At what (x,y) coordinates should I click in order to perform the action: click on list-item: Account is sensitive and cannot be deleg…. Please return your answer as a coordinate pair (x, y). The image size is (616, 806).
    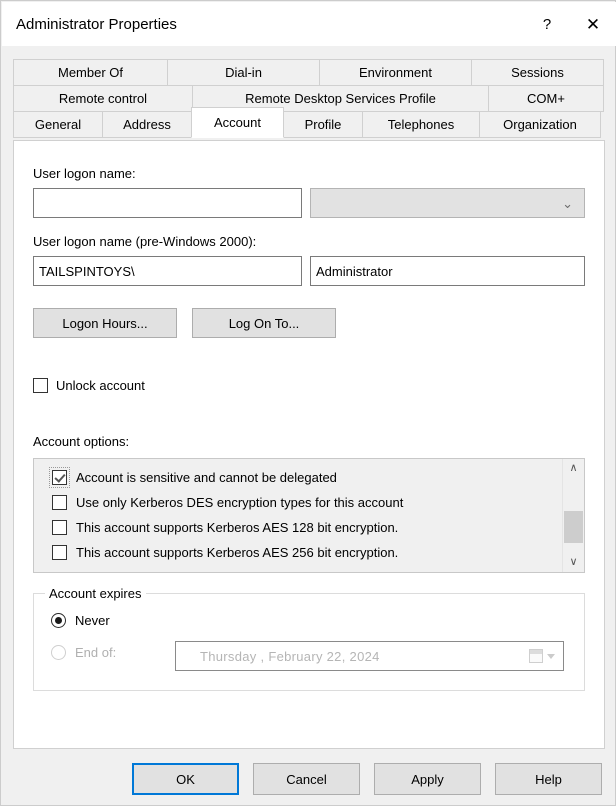
    Looking at the image, I should click on (305, 477).